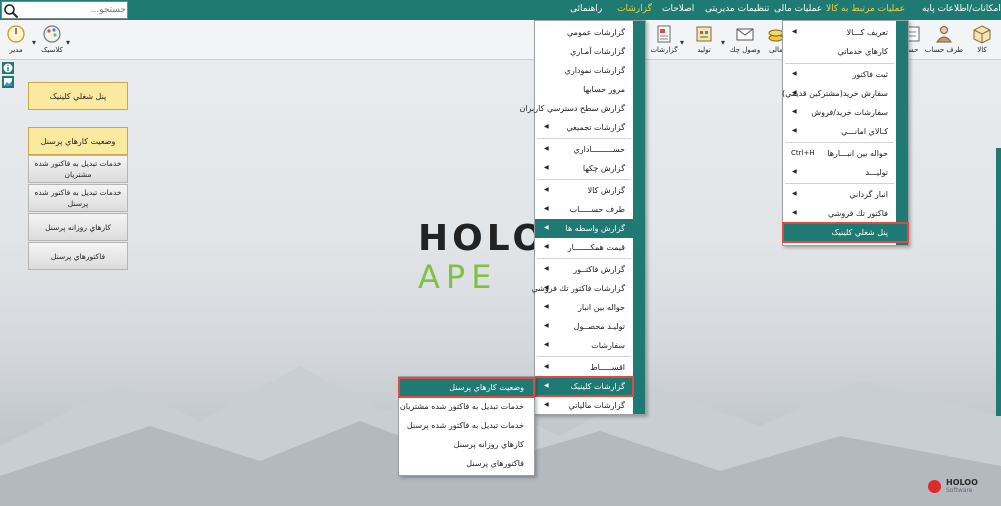 This screenshot has height=506, width=1001. What do you see at coordinates (601, 307) in the screenshot?
I see `menu-item-label: حواله بين انبار` at bounding box center [601, 307].